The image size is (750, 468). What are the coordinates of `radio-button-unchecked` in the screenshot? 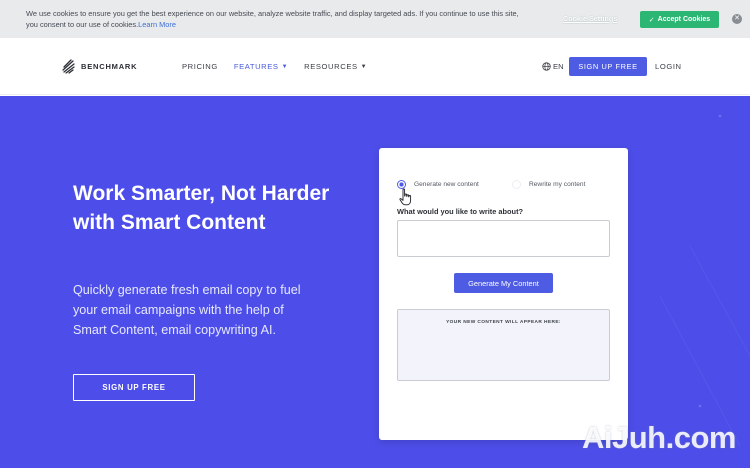 It's located at (516, 184).